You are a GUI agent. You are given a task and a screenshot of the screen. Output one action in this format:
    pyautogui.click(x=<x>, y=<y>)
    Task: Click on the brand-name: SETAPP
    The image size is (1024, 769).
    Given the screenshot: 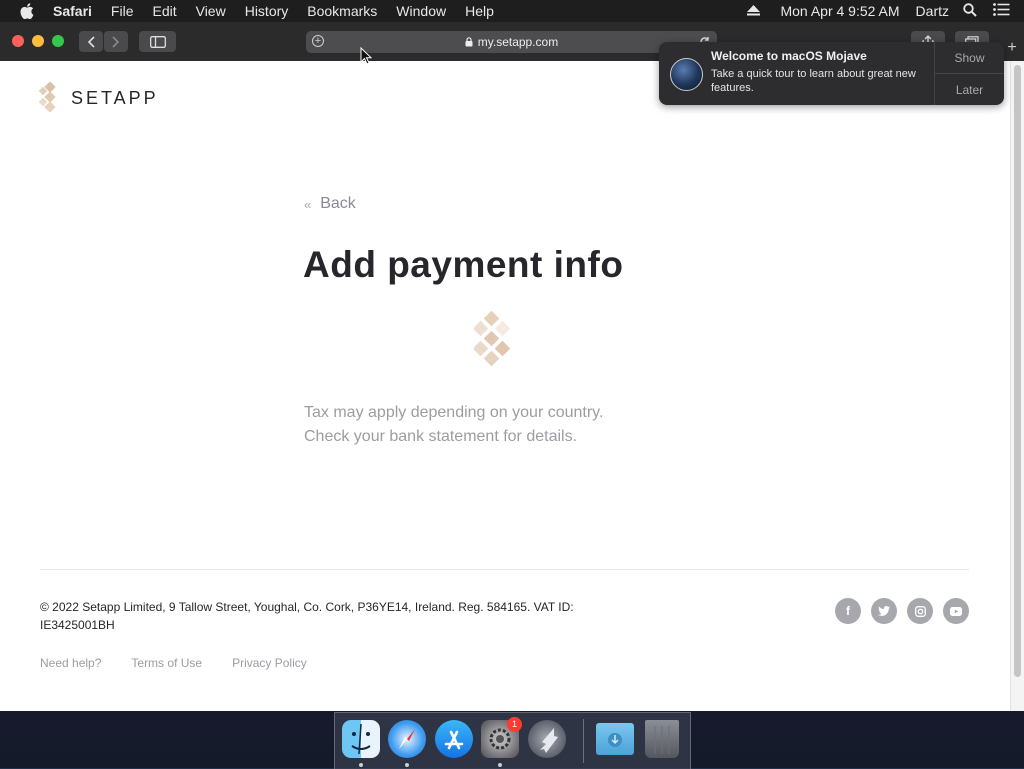 What is the action you would take?
    pyautogui.click(x=115, y=98)
    